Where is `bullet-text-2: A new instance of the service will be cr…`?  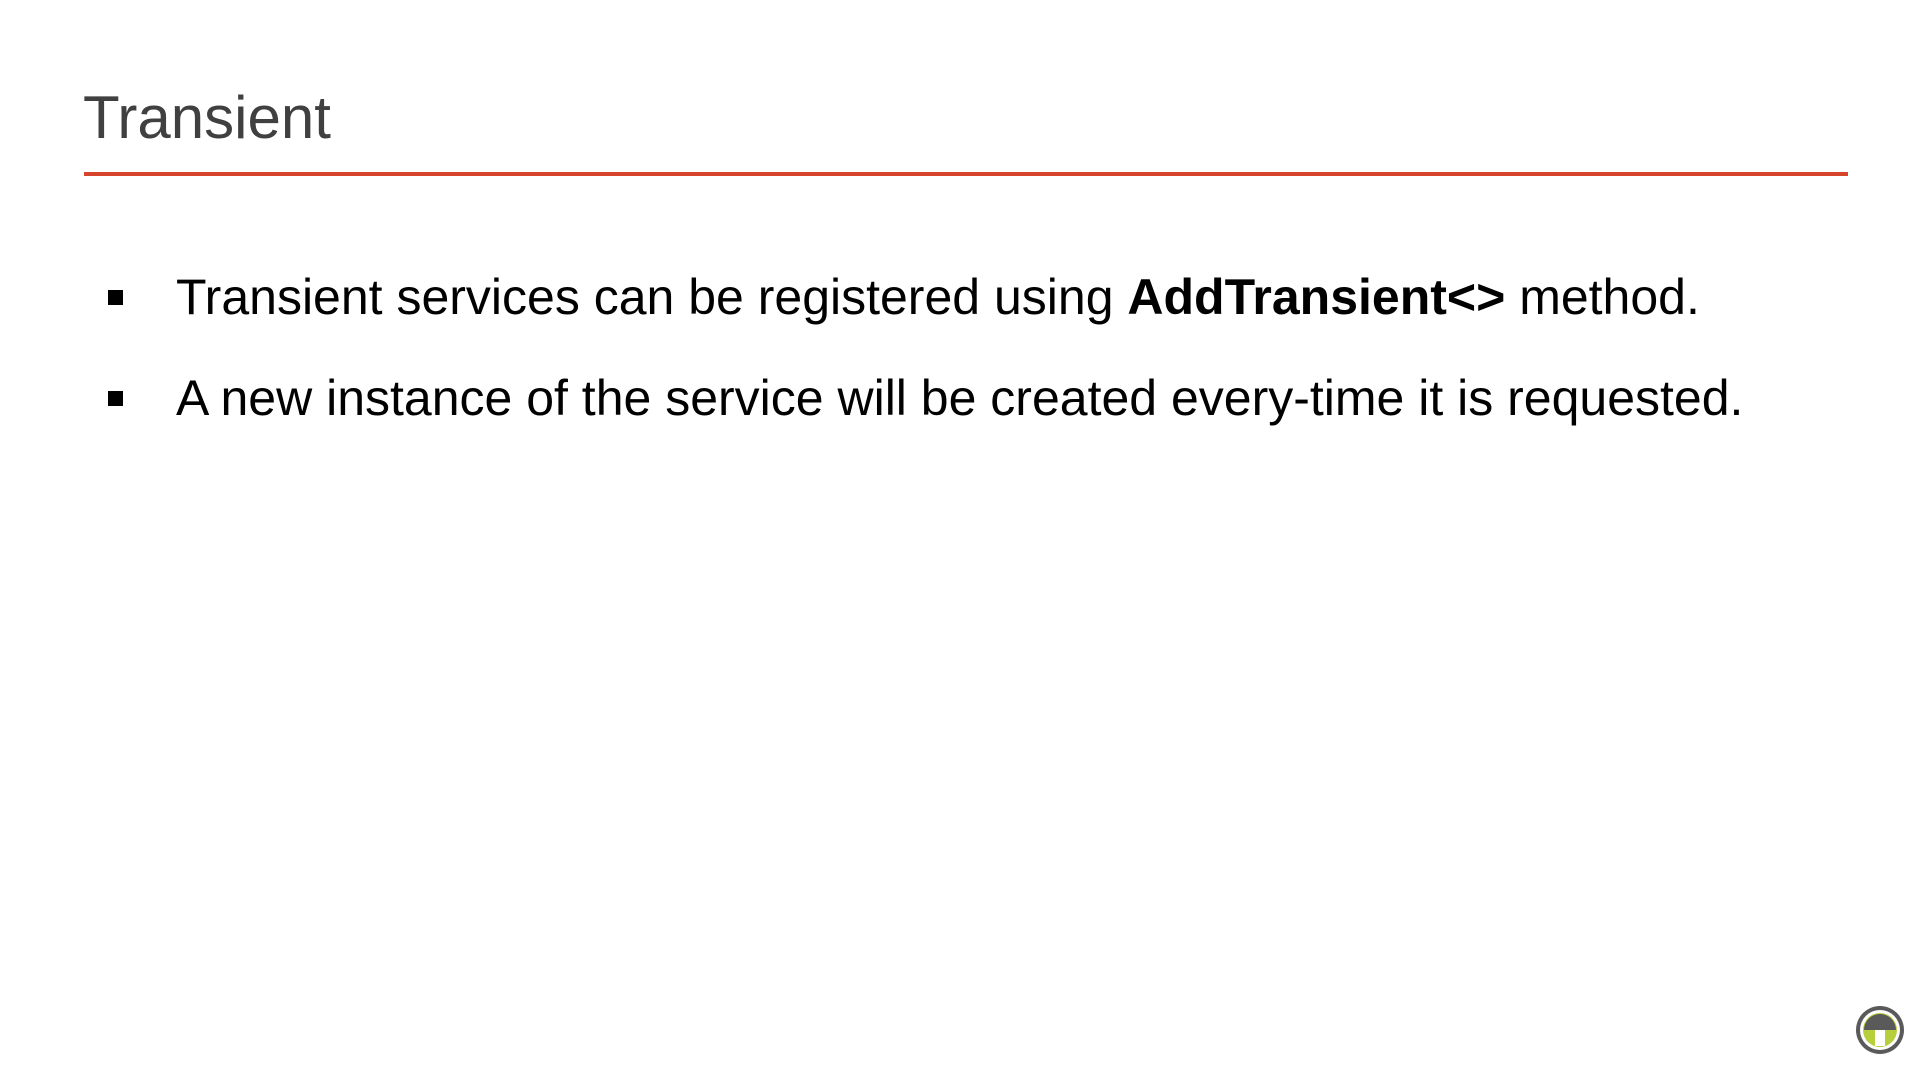 bullet-text-2: A new instance of the service will be cr… is located at coordinates (960, 398).